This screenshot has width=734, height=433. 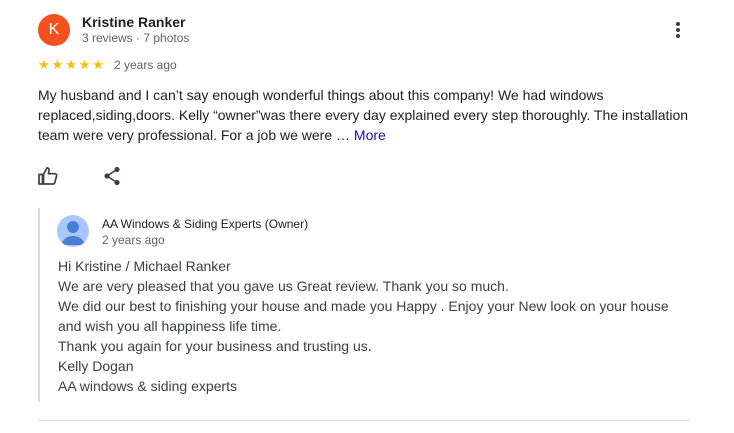 What do you see at coordinates (54, 30) in the screenshot?
I see `reviewer-avatar: K` at bounding box center [54, 30].